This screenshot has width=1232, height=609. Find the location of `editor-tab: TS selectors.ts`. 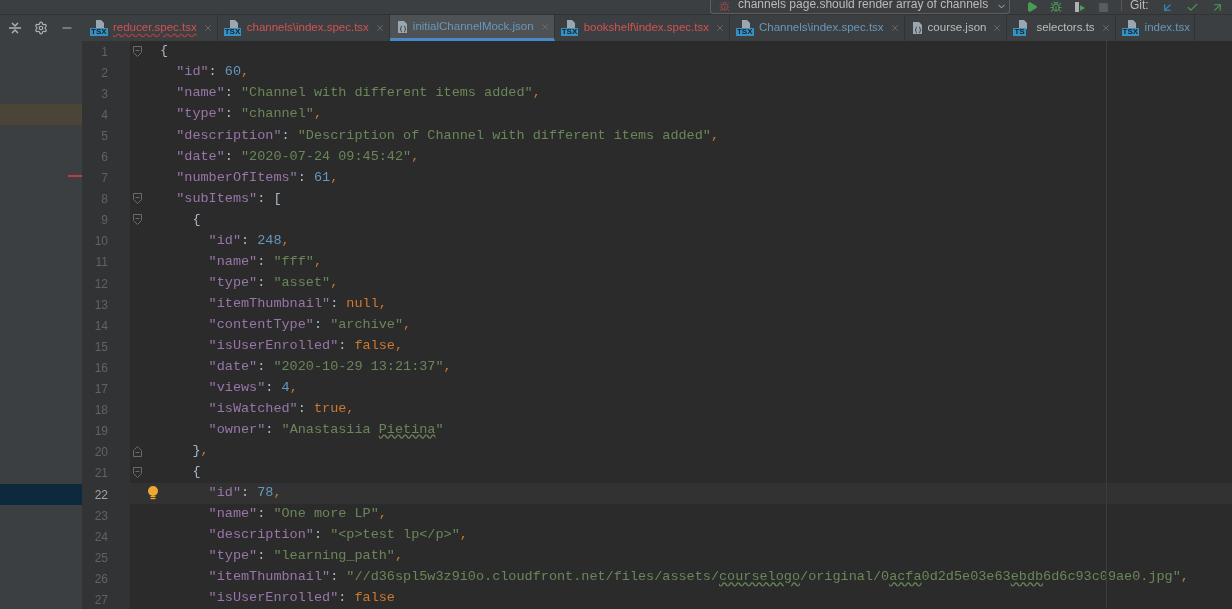

editor-tab: TS selectors.ts is located at coordinates (1061, 28).